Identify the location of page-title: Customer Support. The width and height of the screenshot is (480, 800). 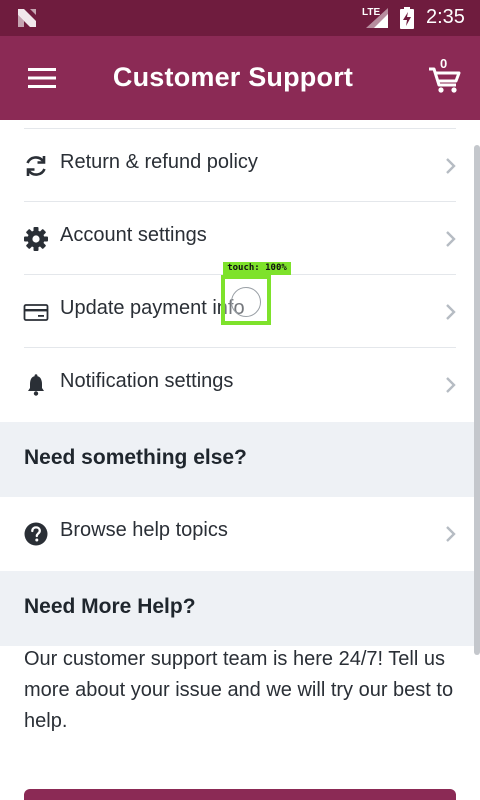
(233, 77).